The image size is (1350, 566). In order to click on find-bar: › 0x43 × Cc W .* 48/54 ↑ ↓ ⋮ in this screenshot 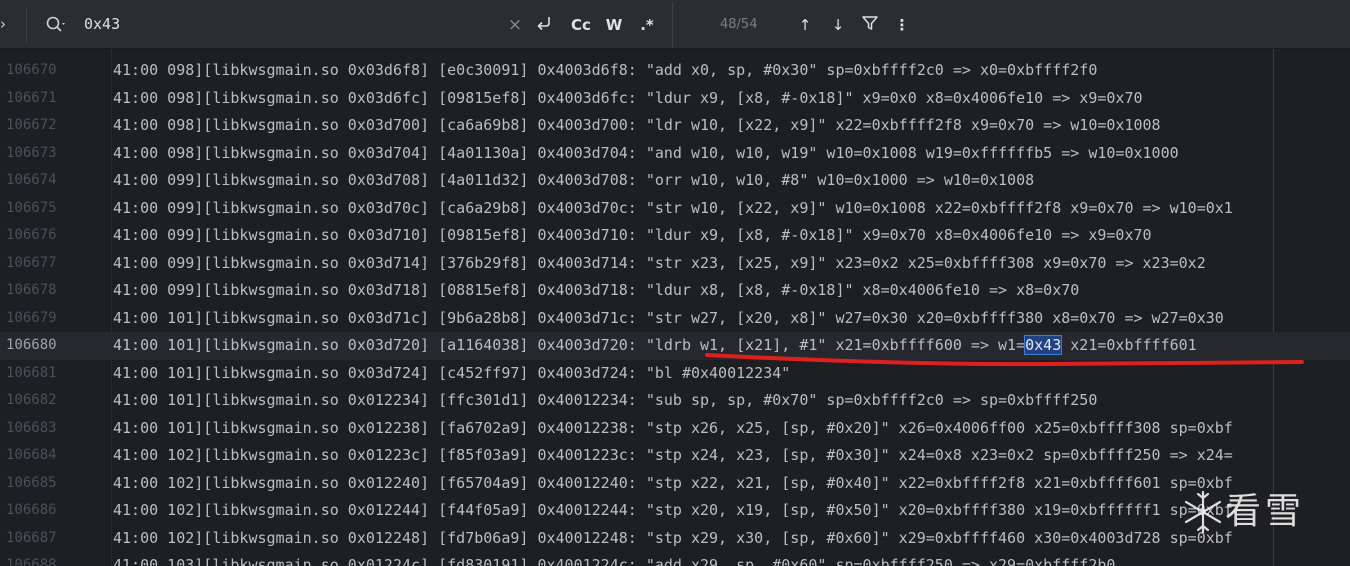, I will do `click(675, 24)`.